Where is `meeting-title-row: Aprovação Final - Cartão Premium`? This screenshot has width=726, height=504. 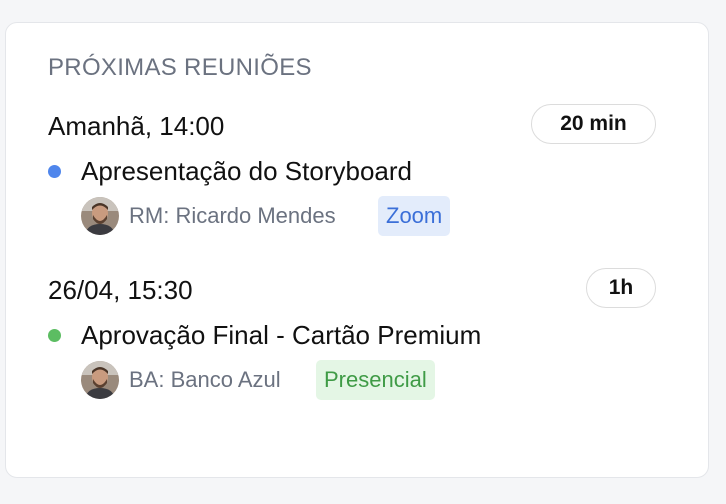
meeting-title-row: Aprovação Final - Cartão Premium is located at coordinates (352, 336).